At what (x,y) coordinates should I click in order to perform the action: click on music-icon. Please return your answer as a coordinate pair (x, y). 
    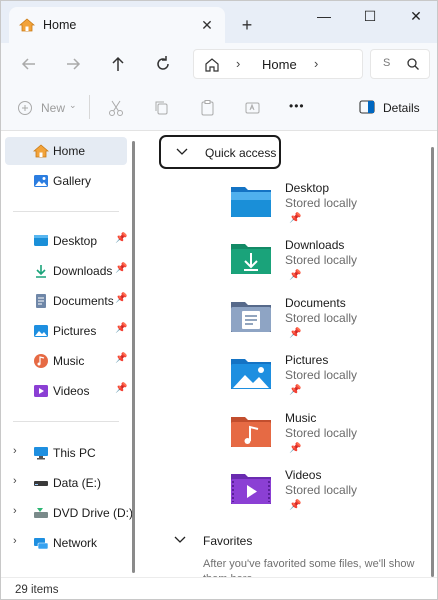
    Looking at the image, I should click on (41, 361).